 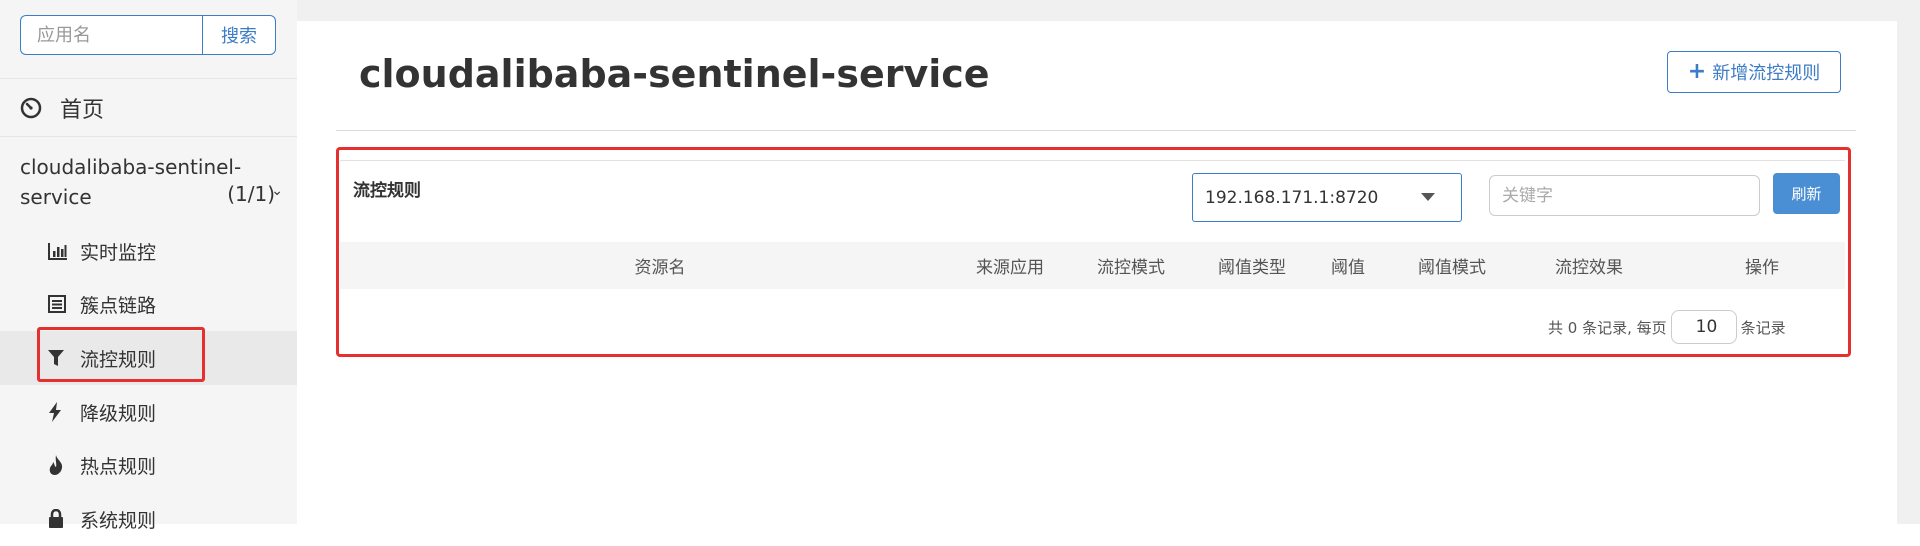 I want to click on sidebar-item-home: 首页, so click(x=62, y=108).